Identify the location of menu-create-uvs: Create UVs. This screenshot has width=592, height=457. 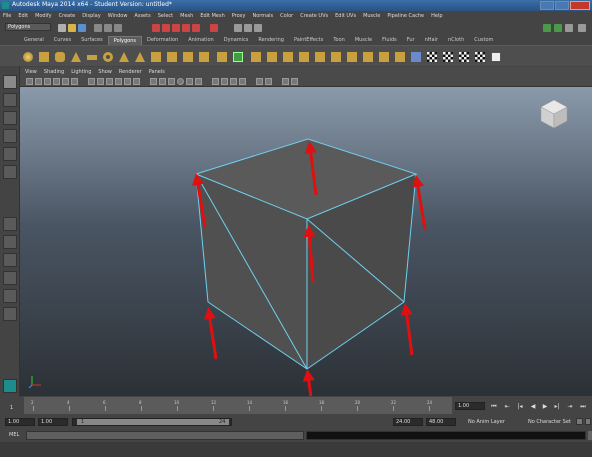
(314, 16).